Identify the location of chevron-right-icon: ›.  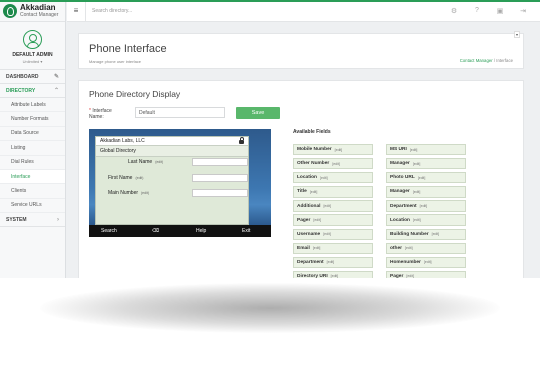
(58, 219).